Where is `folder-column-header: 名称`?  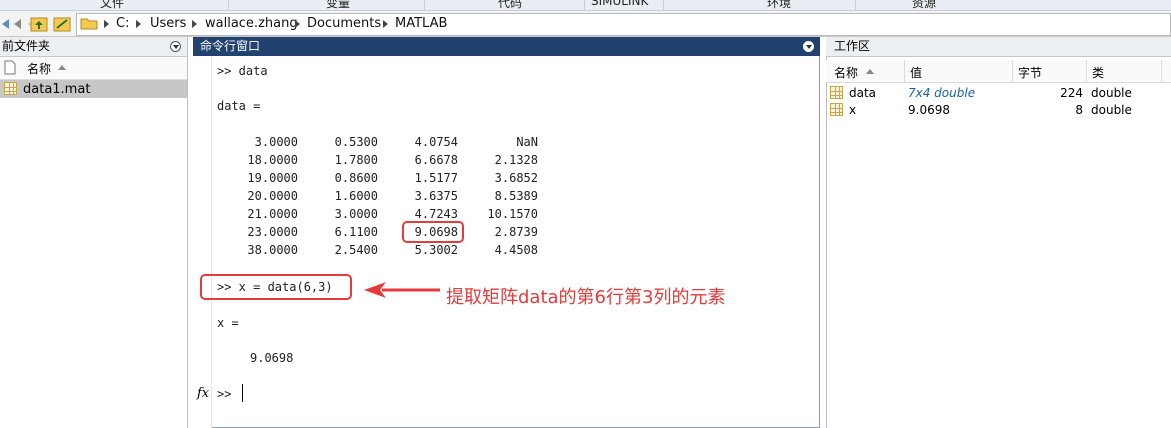
folder-column-header: 名称 is located at coordinates (93, 68).